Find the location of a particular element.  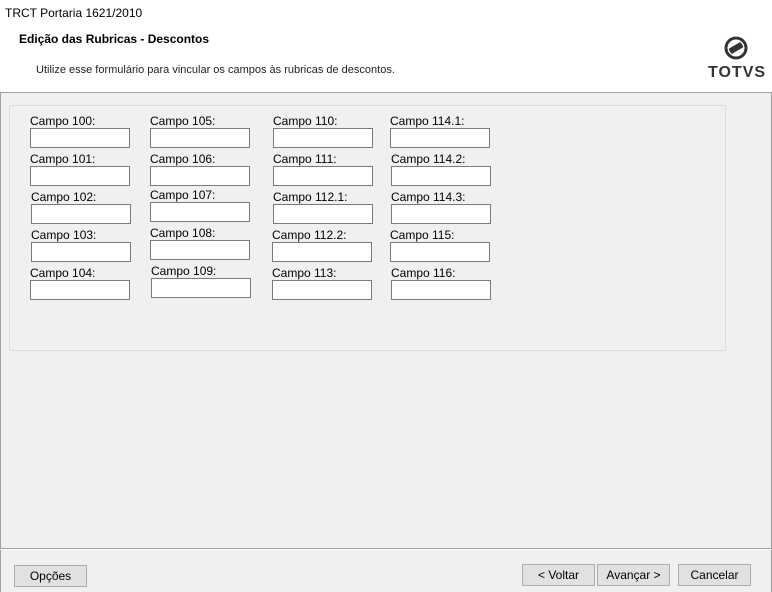

field-label: Campo 114.1: is located at coordinates (427, 121).